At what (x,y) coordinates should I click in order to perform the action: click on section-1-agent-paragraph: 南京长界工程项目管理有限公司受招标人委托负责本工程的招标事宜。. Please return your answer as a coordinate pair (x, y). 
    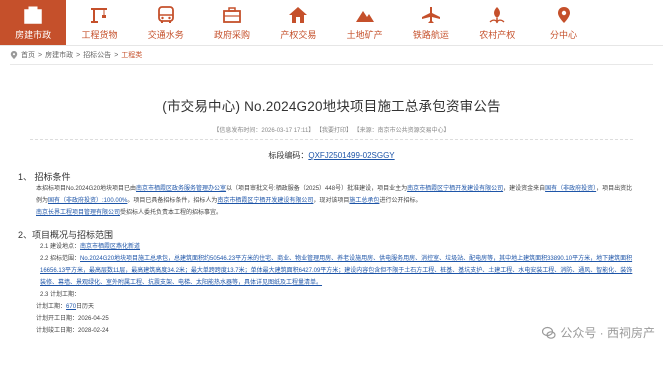
    Looking at the image, I should click on (331, 213).